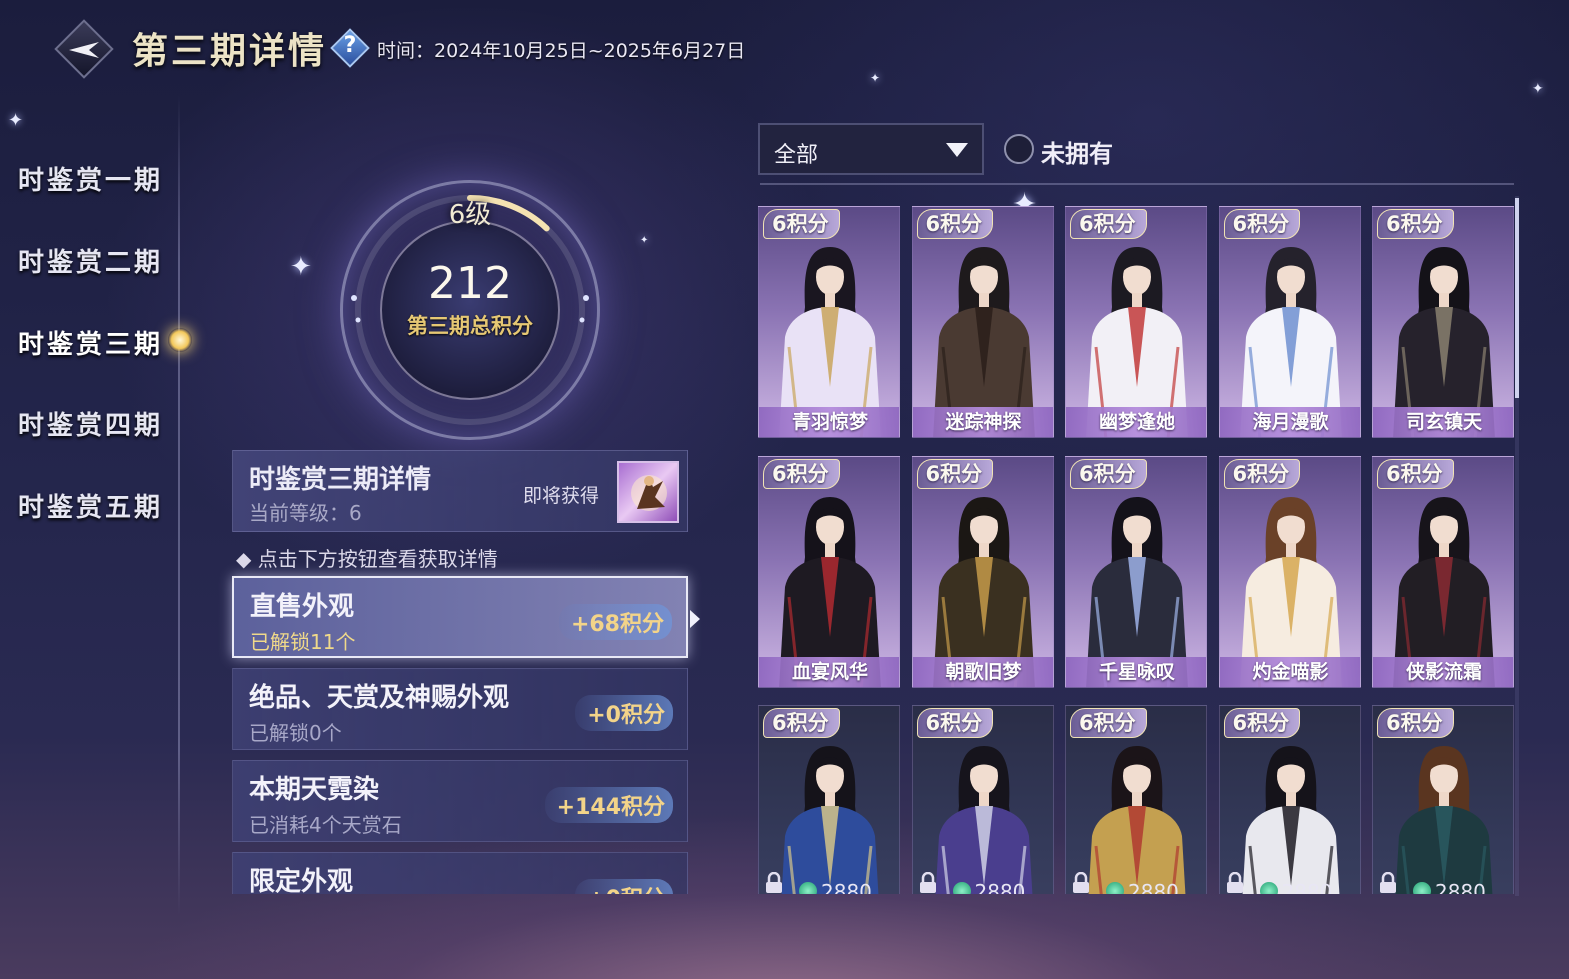 The image size is (1569, 979). I want to click on sidebar-divider, so click(179, 505).